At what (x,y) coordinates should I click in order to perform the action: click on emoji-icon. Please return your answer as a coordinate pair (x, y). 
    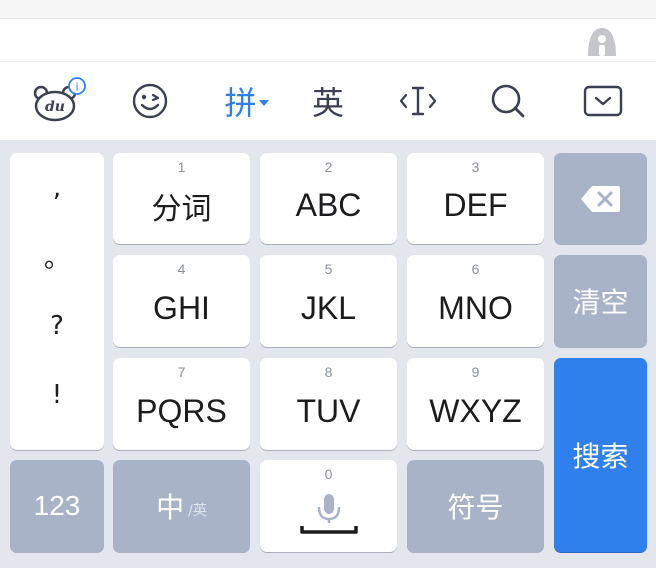
    Looking at the image, I should click on (150, 101).